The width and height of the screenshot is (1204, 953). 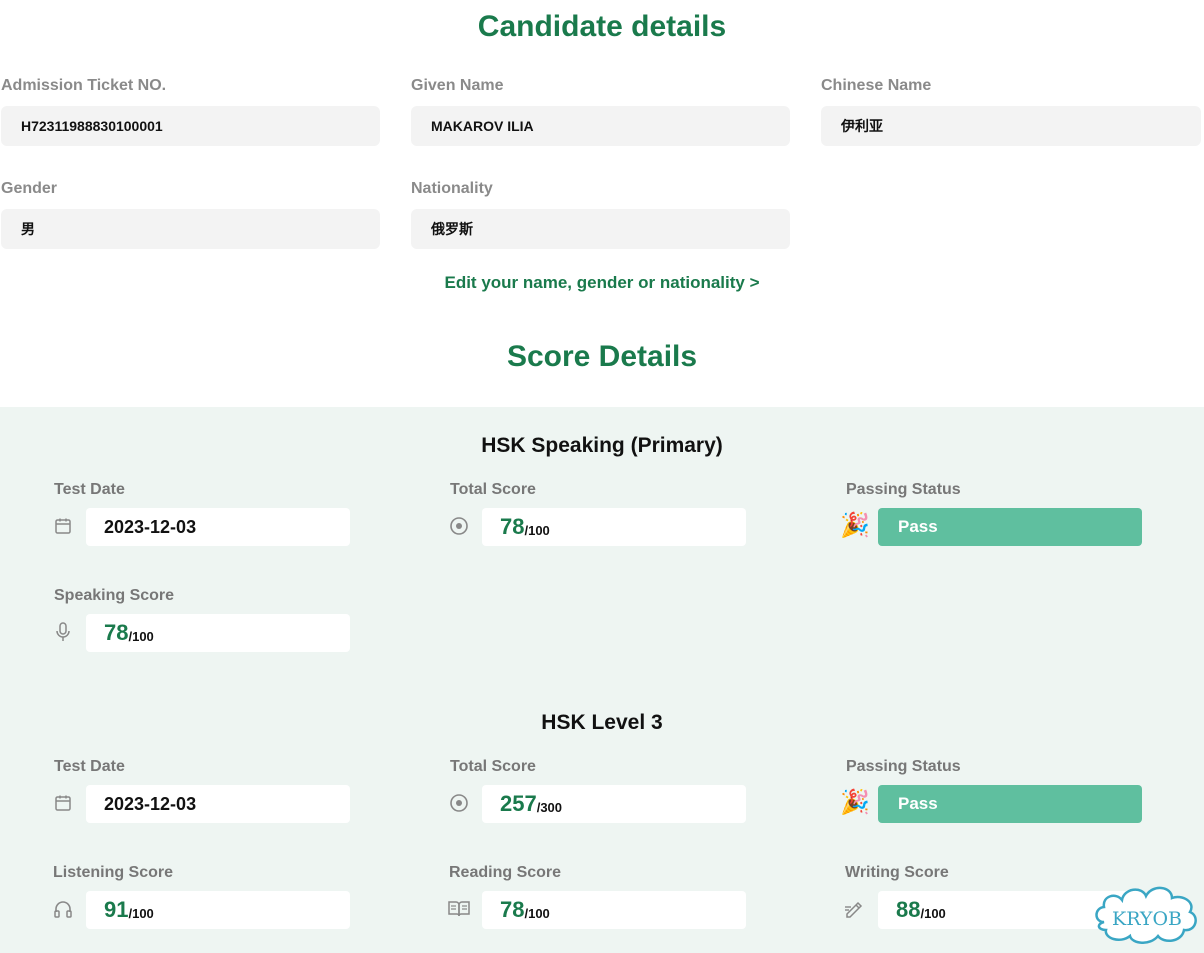 What do you see at coordinates (855, 909) in the screenshot?
I see `pencil-icon` at bounding box center [855, 909].